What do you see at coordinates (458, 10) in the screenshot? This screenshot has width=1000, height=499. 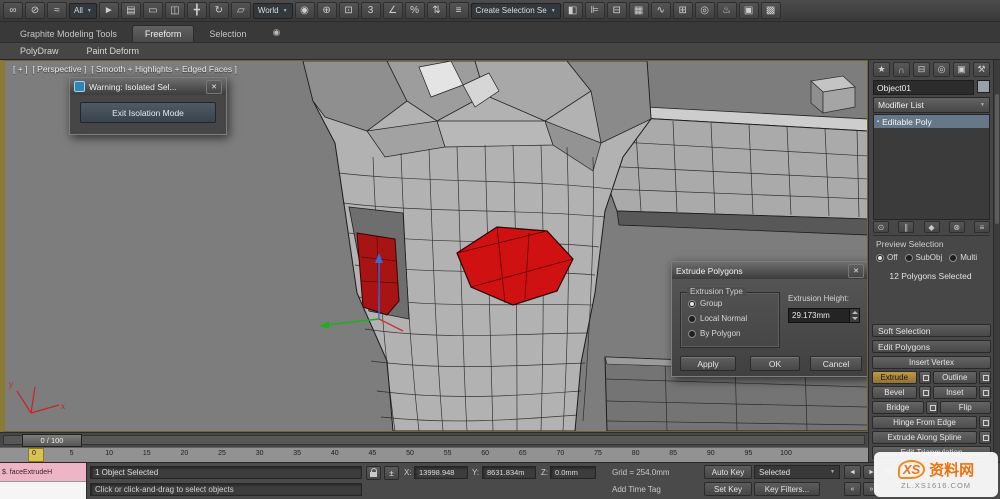 I see `edit-named-selection-sets-icon: ≡` at bounding box center [458, 10].